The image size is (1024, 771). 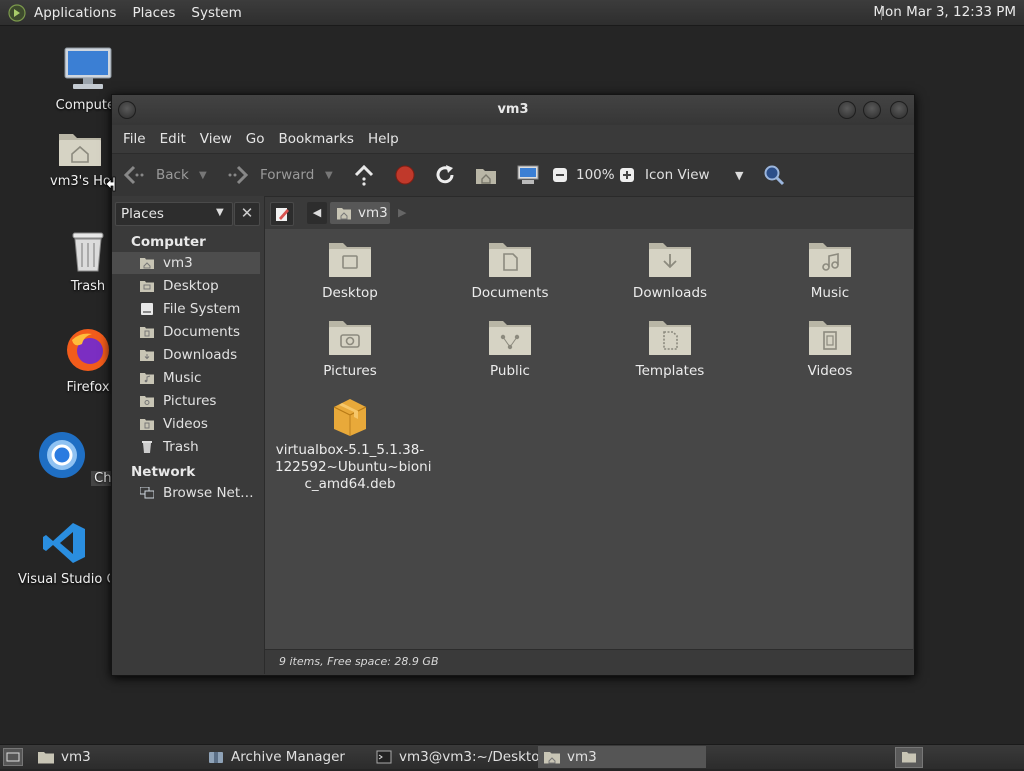 I want to click on reload-icon, so click(x=445, y=175).